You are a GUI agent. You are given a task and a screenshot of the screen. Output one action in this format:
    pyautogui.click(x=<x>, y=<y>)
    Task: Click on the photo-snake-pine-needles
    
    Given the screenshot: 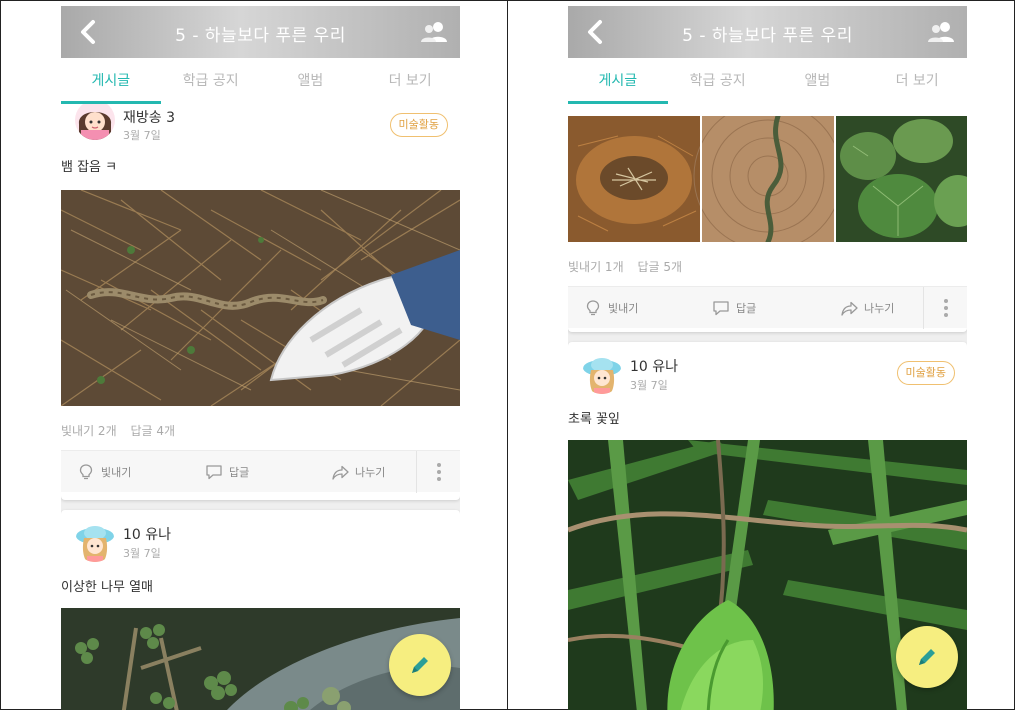 What is the action you would take?
    pyautogui.click(x=260, y=298)
    